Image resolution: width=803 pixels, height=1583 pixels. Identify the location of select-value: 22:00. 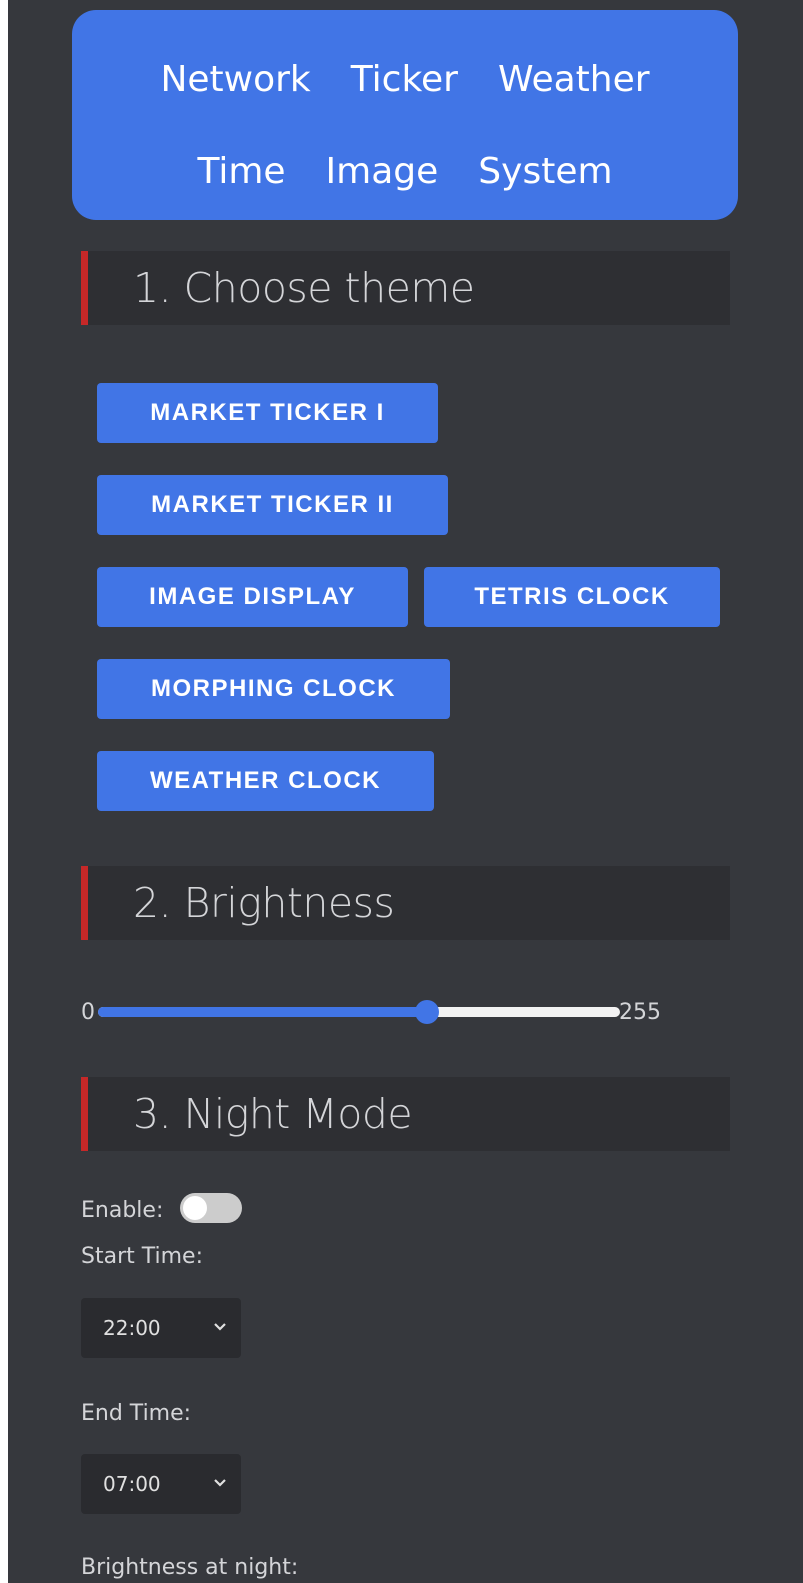
(132, 1328).